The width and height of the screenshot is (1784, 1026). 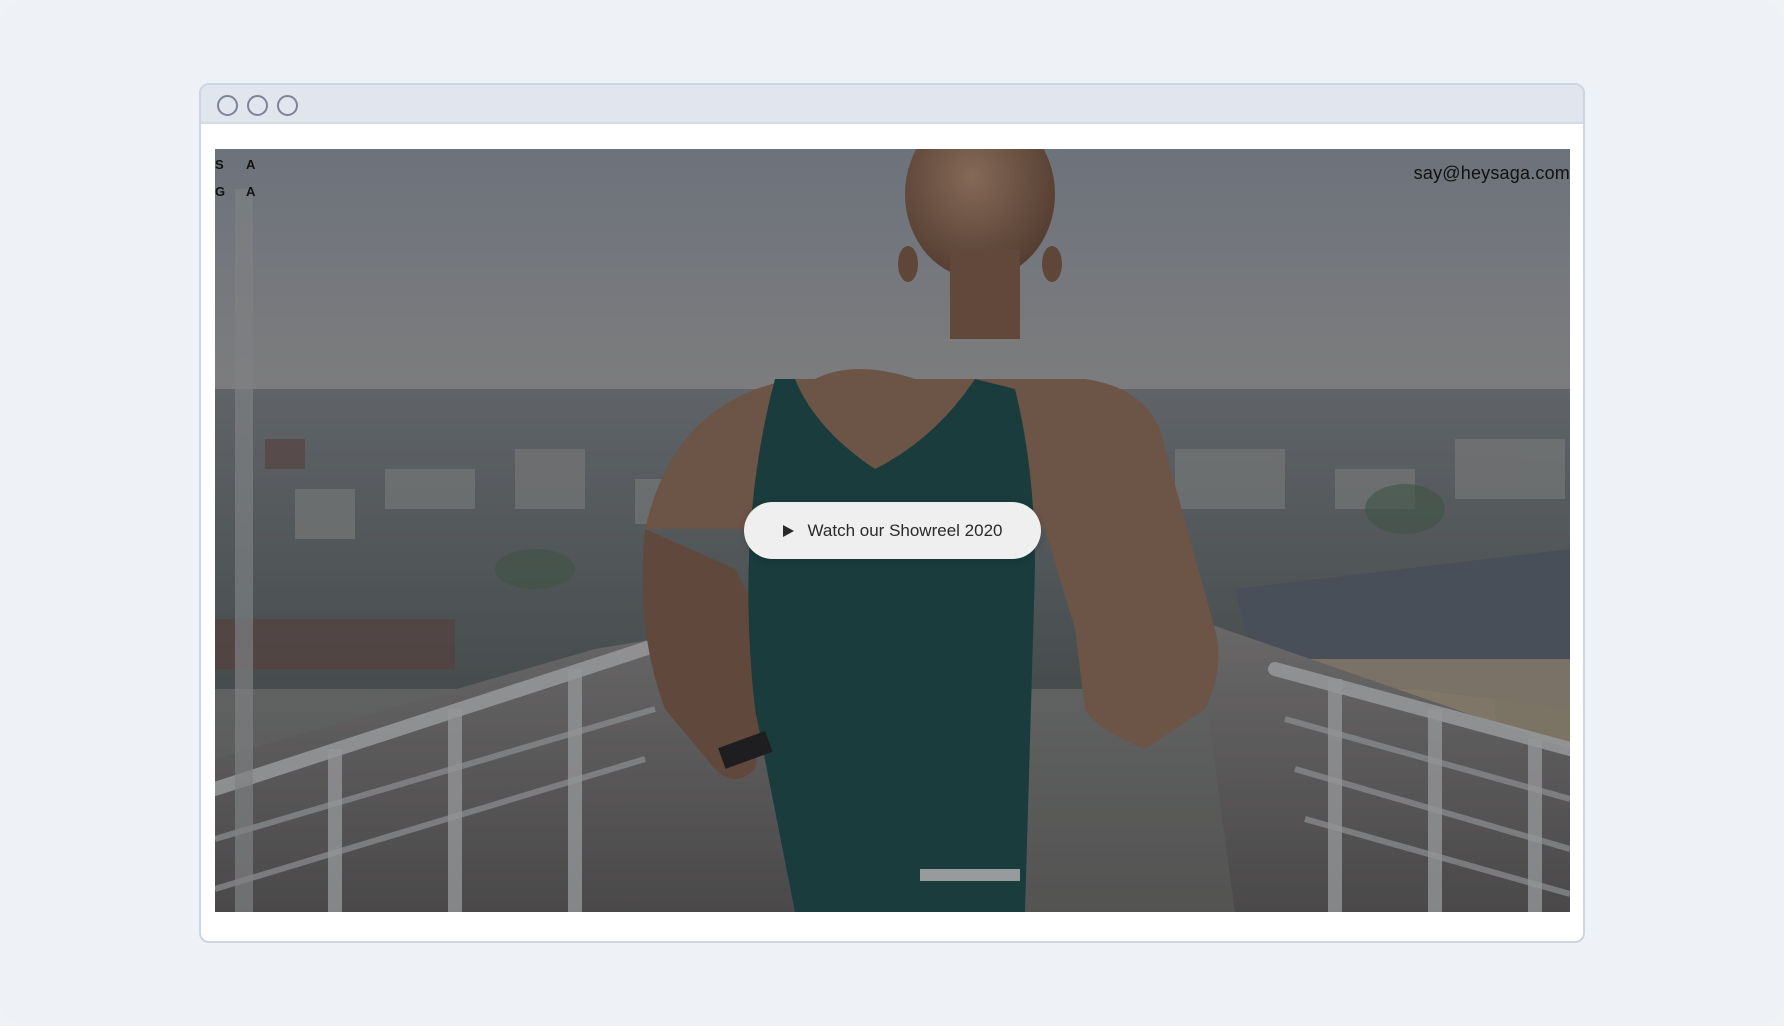 I want to click on window-titlebar, so click(x=892, y=104).